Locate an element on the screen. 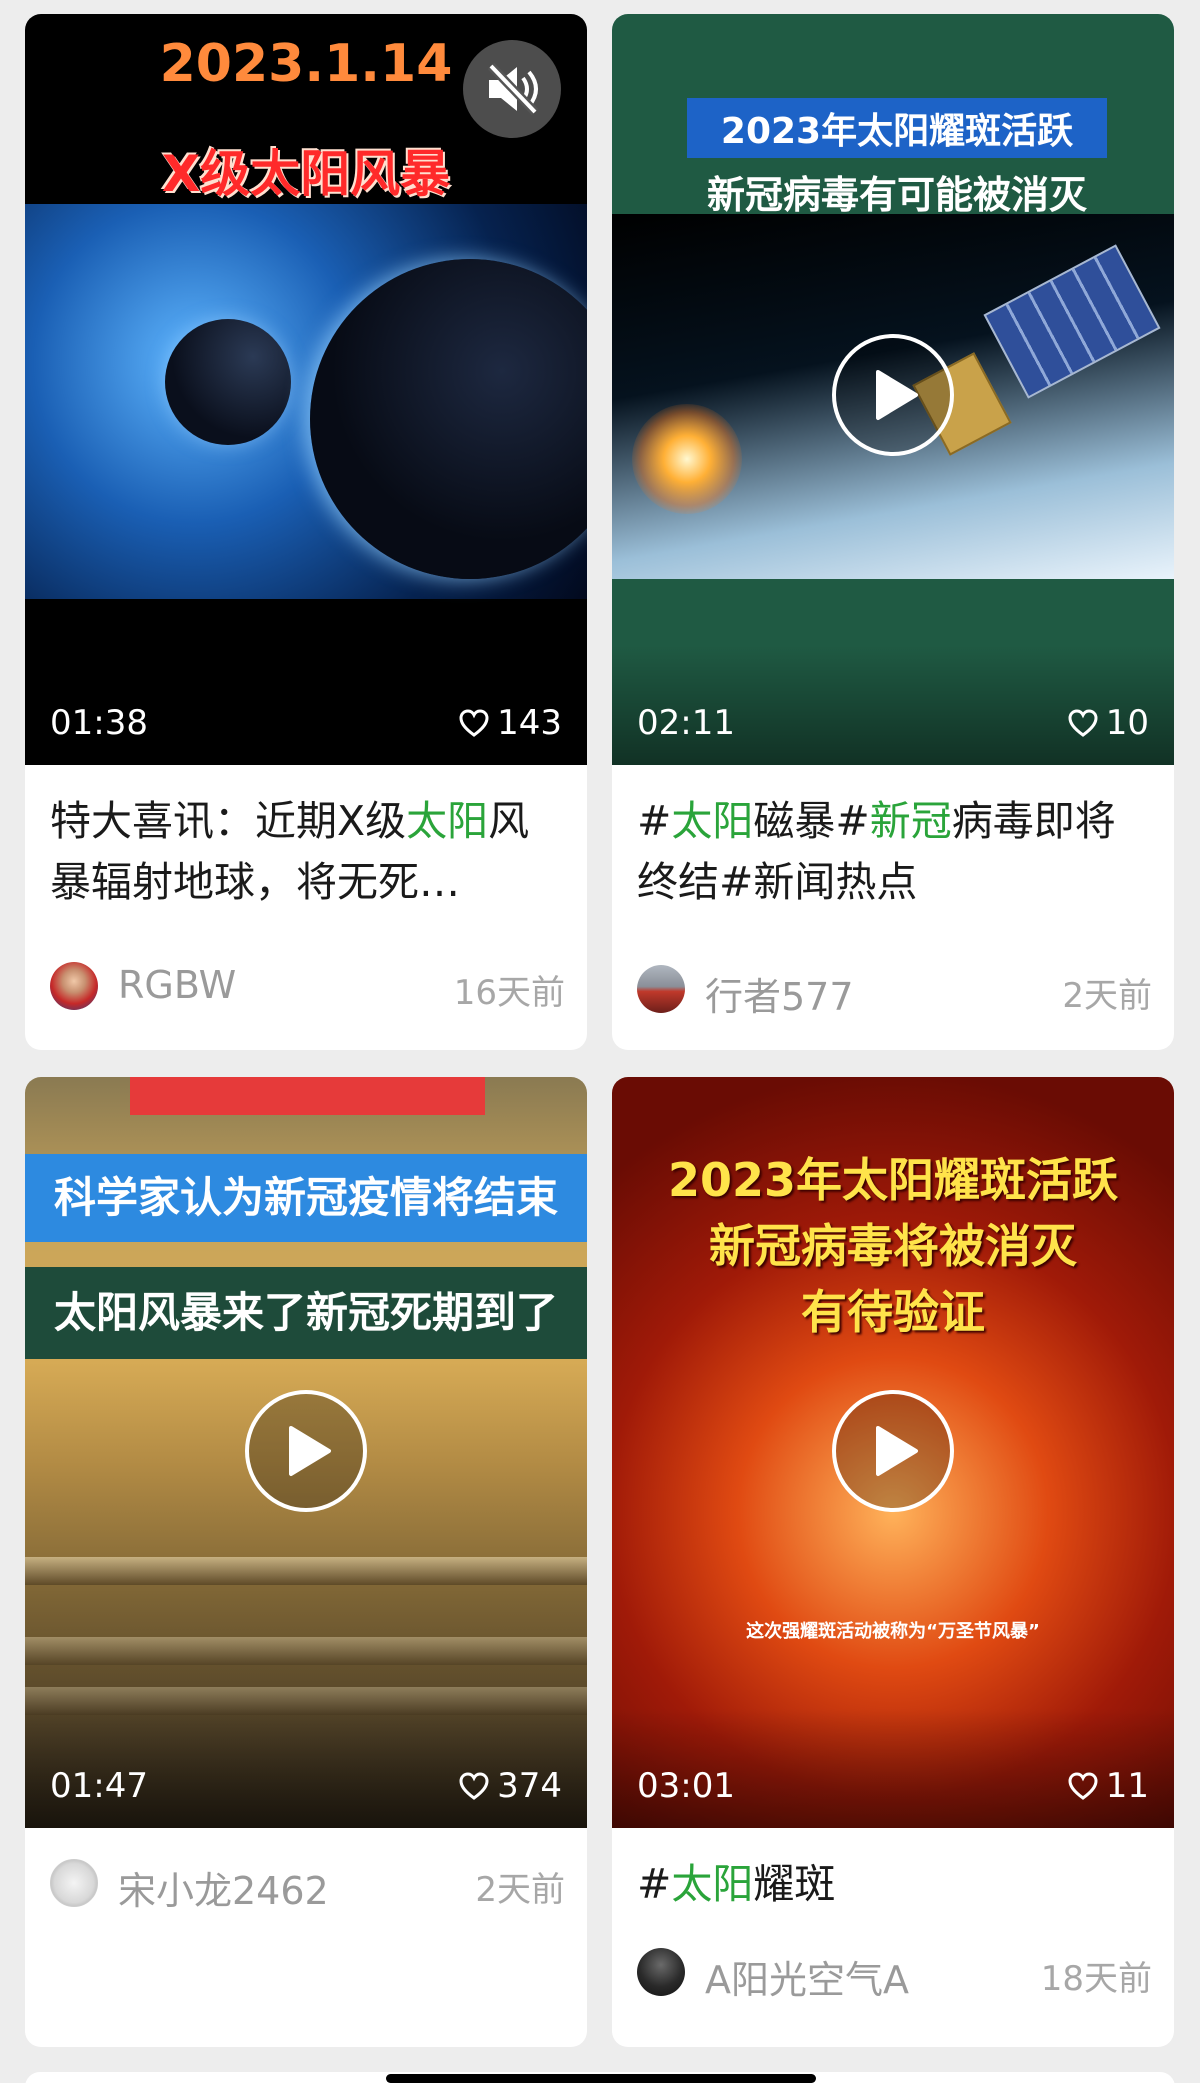  like-count: 10 is located at coordinates (1108, 723).